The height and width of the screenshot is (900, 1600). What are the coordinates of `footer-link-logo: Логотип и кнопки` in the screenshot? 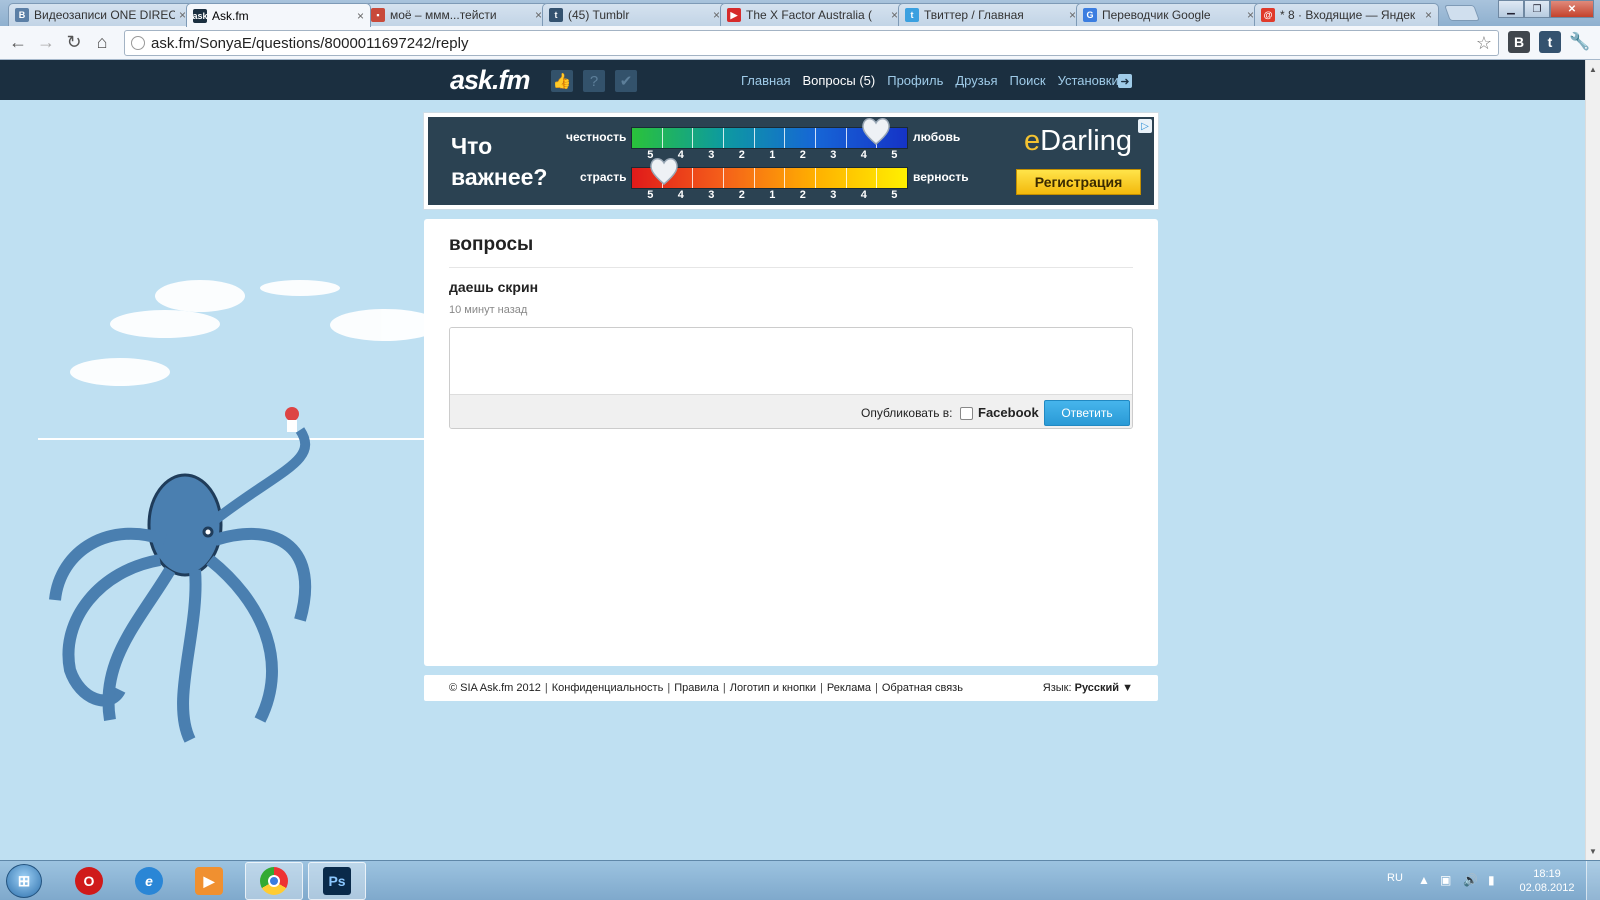 It's located at (773, 688).